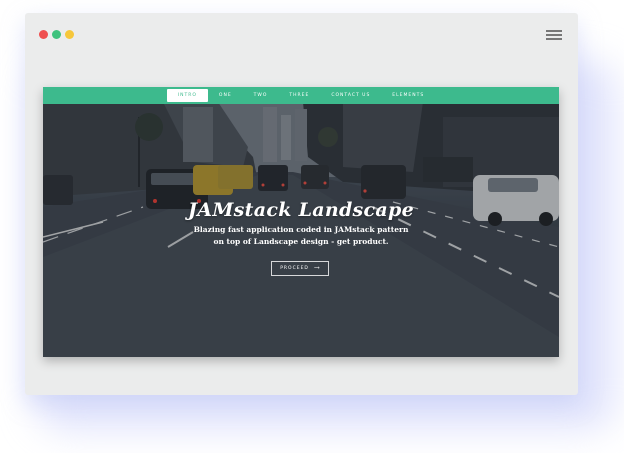  What do you see at coordinates (69, 34) in the screenshot?
I see `minimize-dot` at bounding box center [69, 34].